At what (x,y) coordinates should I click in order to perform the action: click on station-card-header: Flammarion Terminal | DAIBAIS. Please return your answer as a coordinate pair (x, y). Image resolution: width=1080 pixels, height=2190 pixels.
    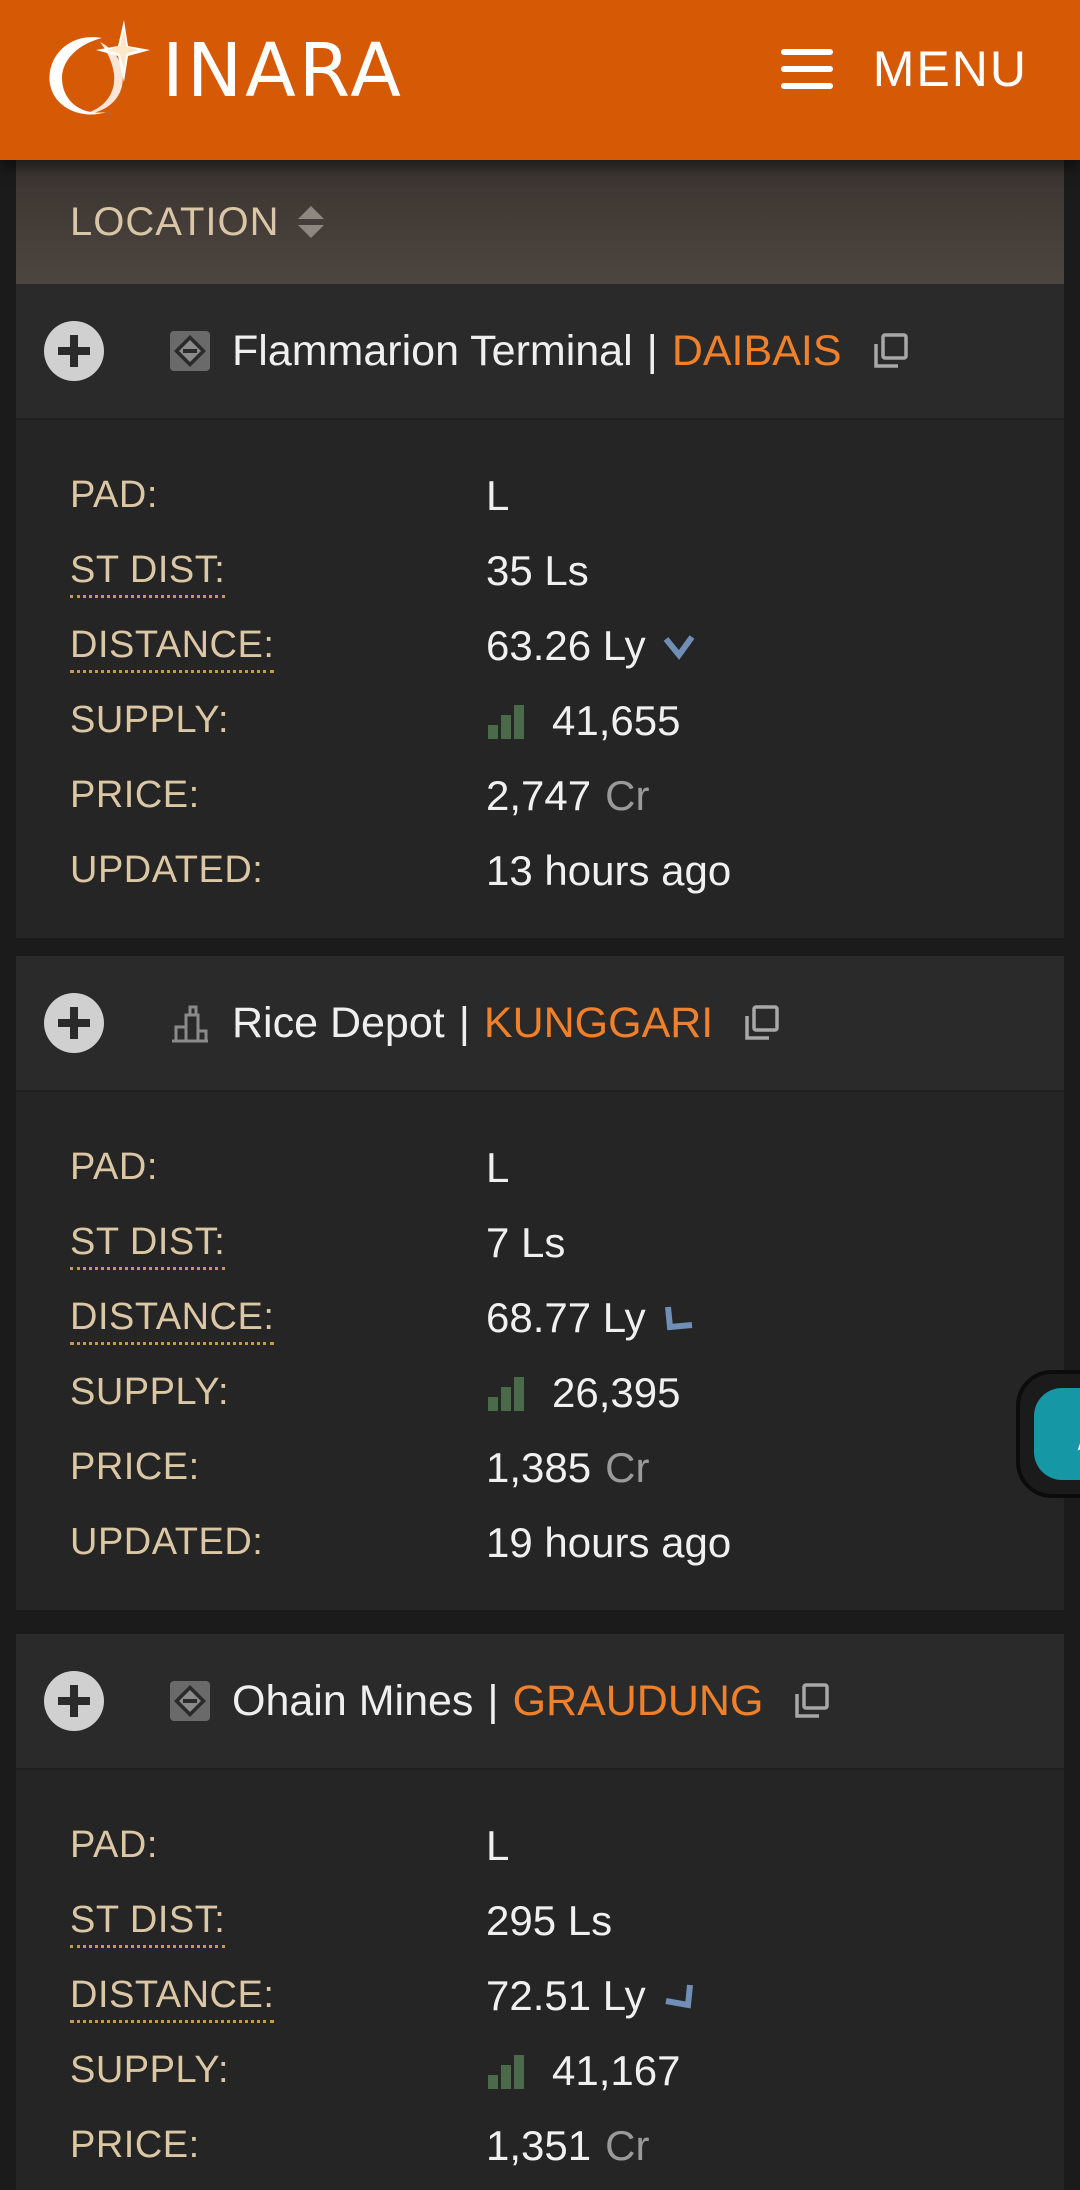
    Looking at the image, I should click on (540, 352).